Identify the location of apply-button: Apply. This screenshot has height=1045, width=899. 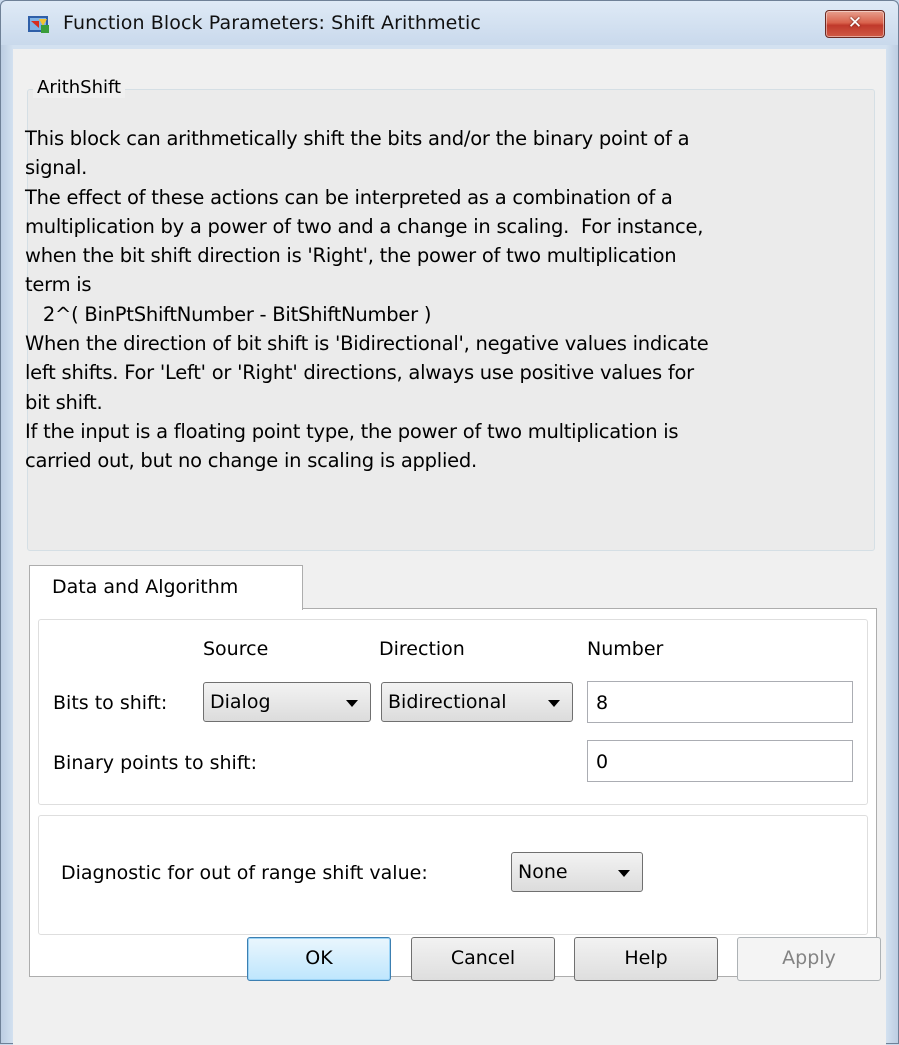
(809, 959).